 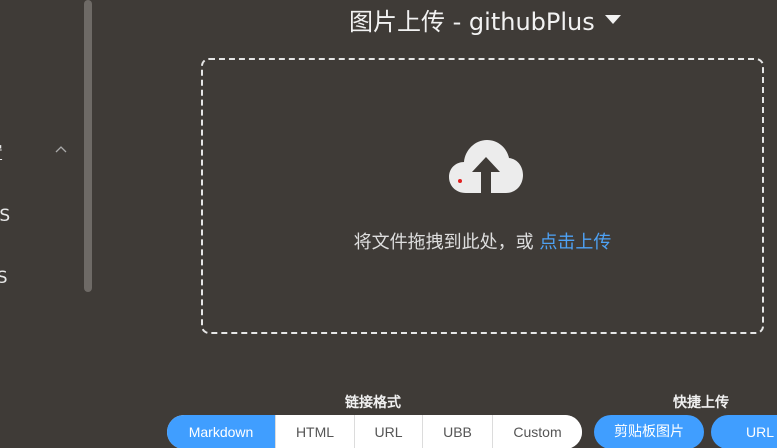 I want to click on sidebar-item-settings: 置, so click(x=1, y=151).